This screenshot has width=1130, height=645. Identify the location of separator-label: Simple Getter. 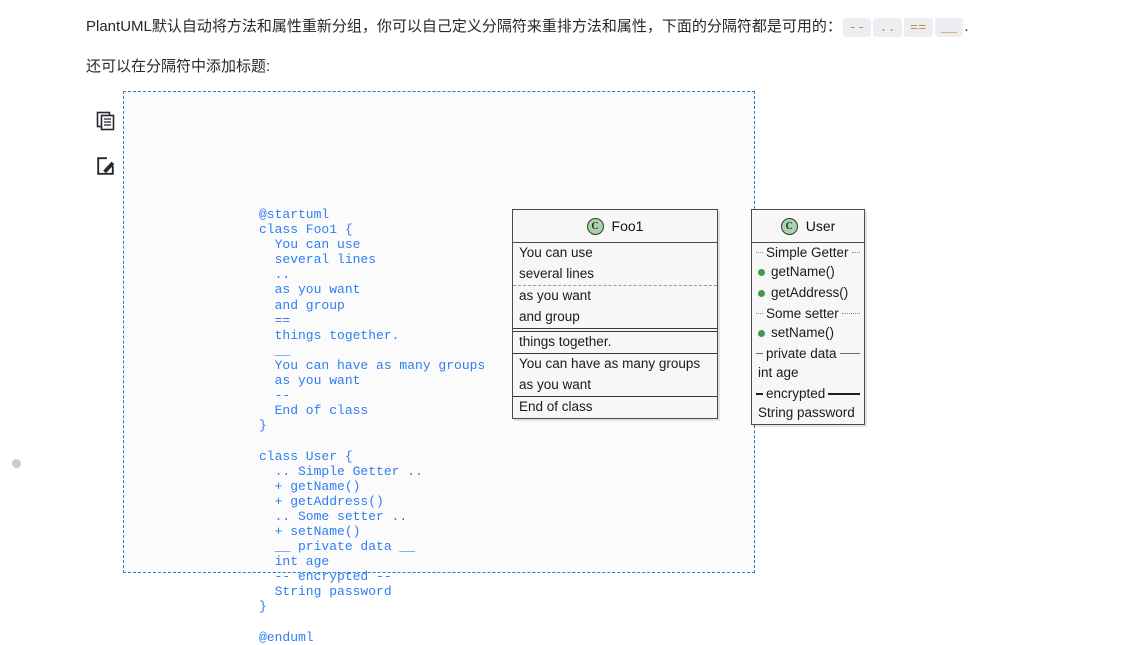
(807, 252).